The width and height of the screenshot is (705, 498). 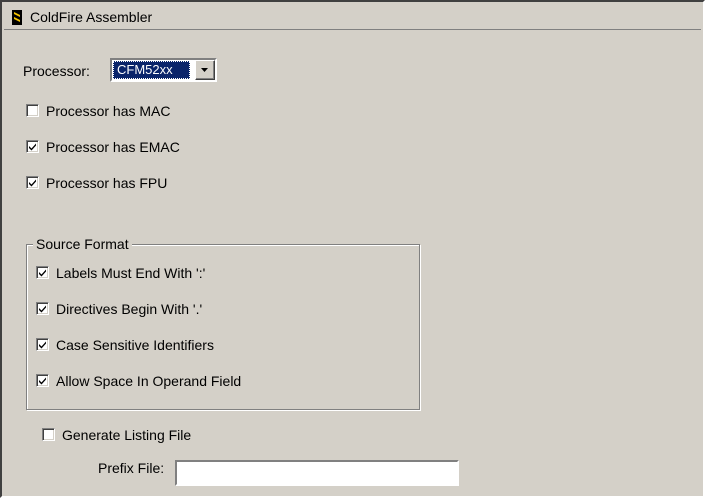 I want to click on case-sensitive-checkbox, so click(x=42, y=344).